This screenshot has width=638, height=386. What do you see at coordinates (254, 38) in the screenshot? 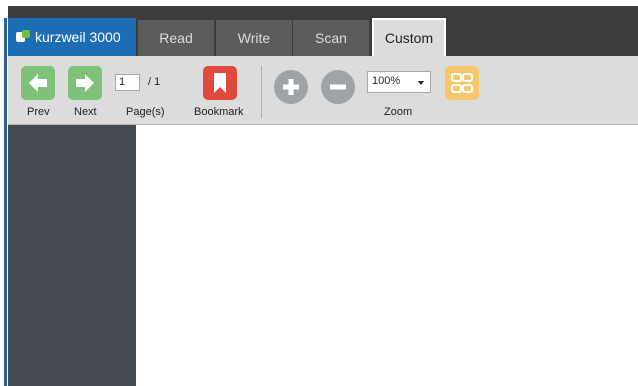
I see `tab-write: Write` at bounding box center [254, 38].